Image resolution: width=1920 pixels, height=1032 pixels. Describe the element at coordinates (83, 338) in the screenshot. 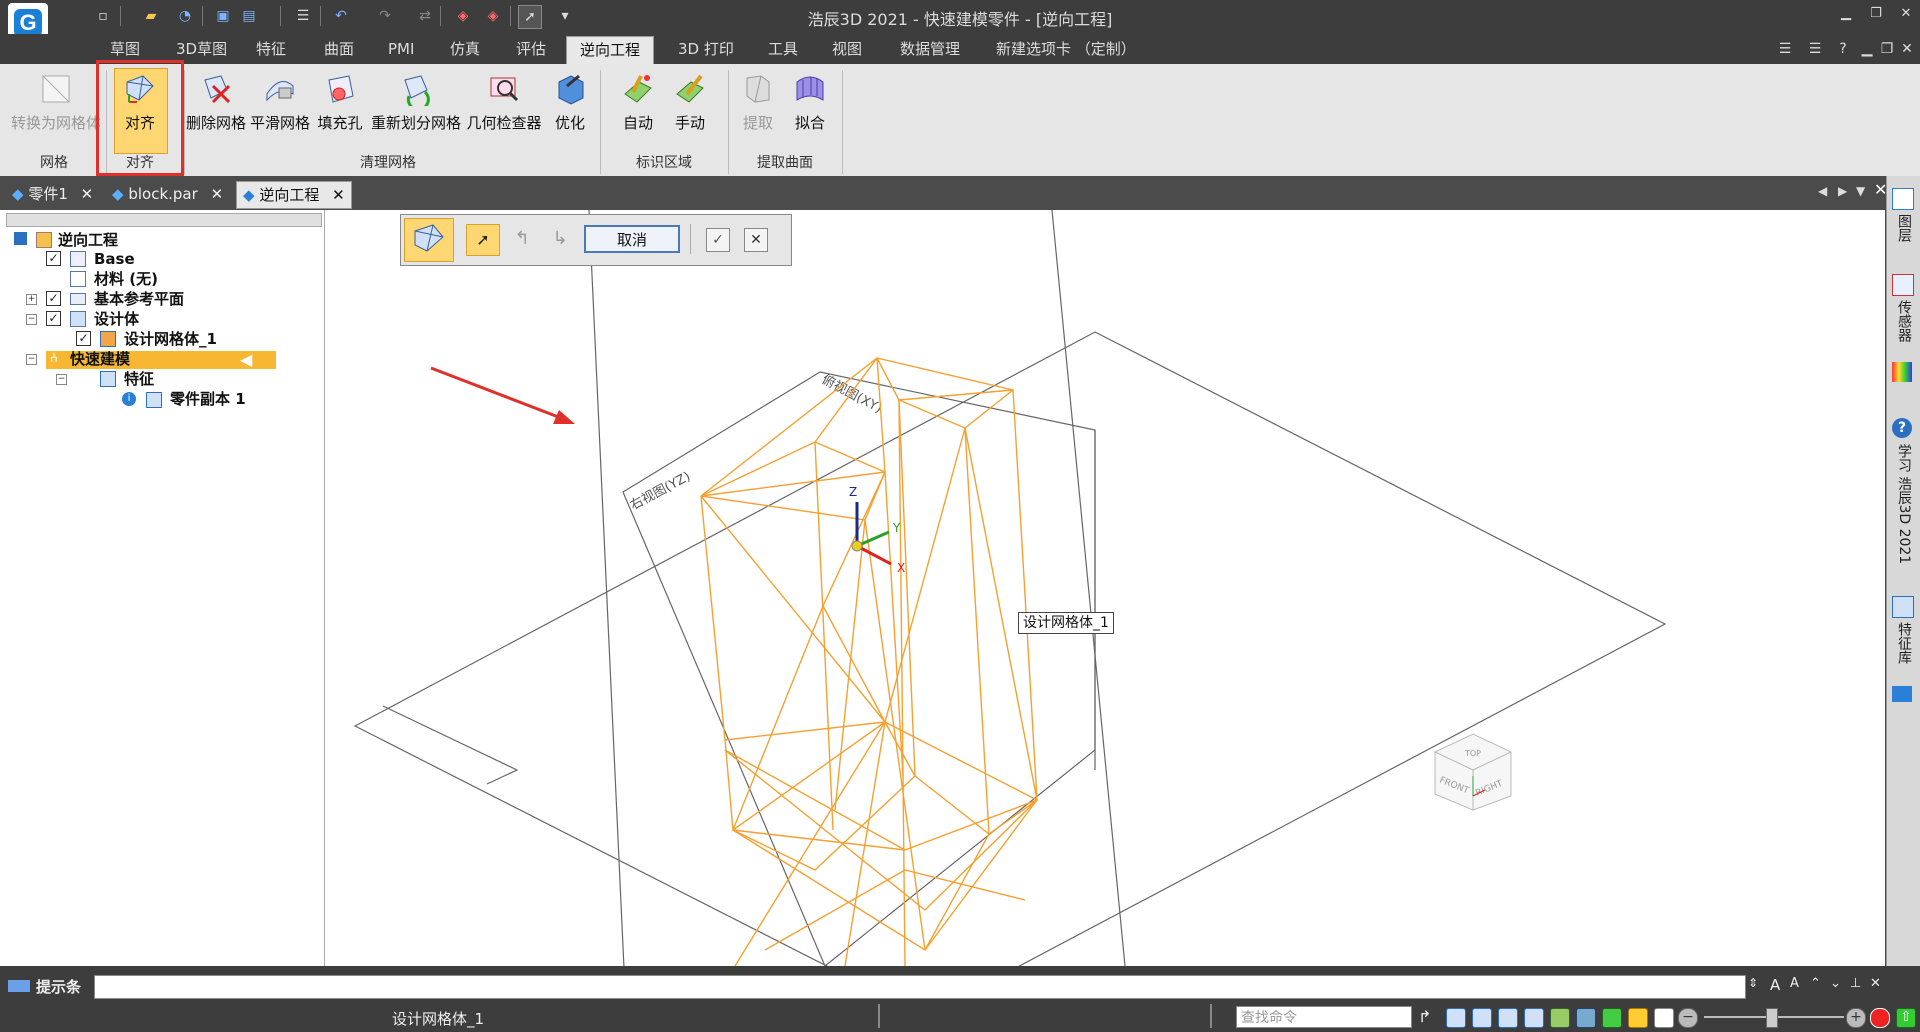

I see `checkbox-mesh-body: ✓` at that location.